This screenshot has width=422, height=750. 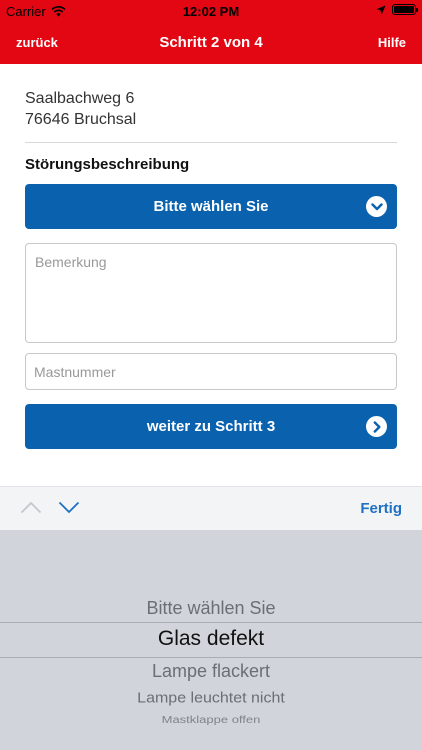 What do you see at coordinates (80, 98) in the screenshot?
I see `address-street: Saalbachweg 6` at bounding box center [80, 98].